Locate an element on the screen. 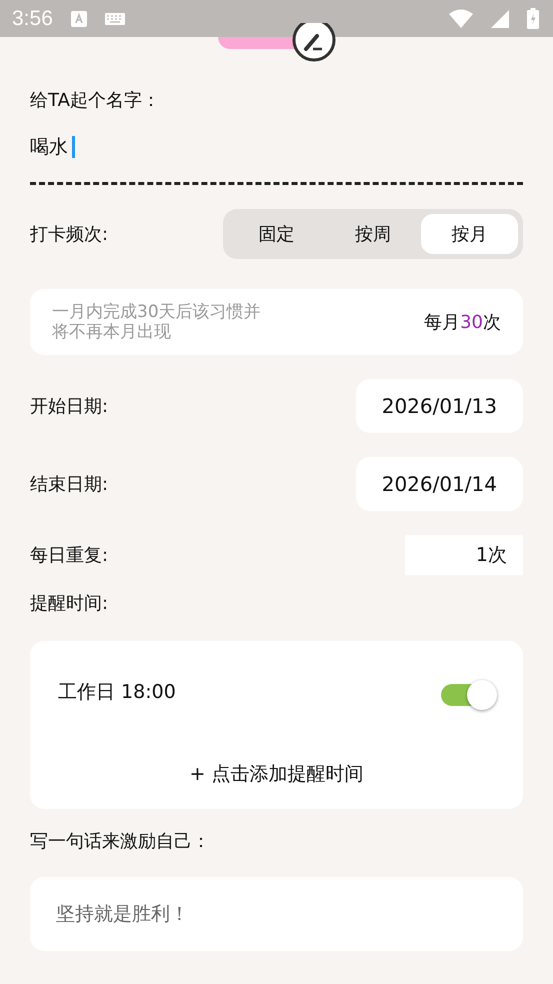 The image size is (553, 984). add-reminder-button: + 点击添加提醒时间 is located at coordinates (277, 774).